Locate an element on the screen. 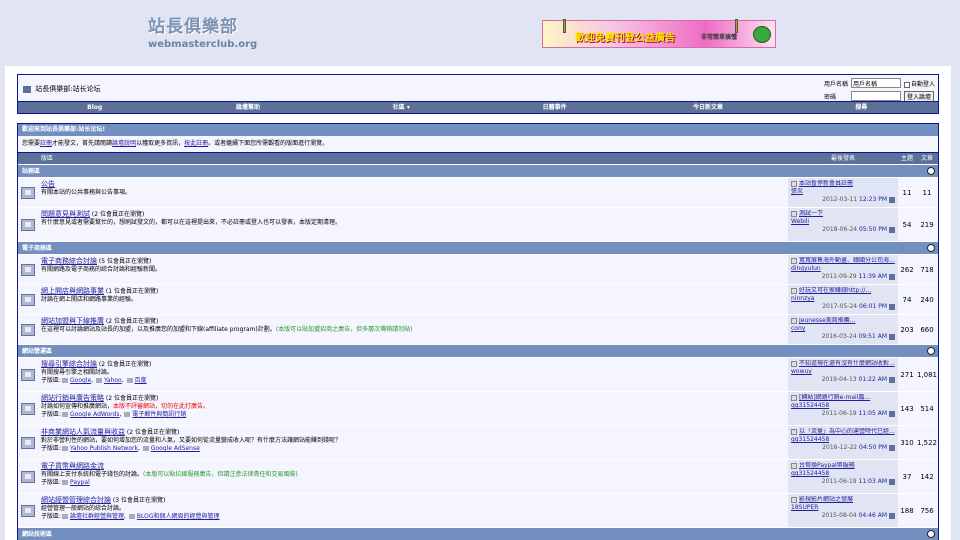 The image size is (960, 540). subforum-link: 電子郵件與簡訊行銷 is located at coordinates (159, 414).